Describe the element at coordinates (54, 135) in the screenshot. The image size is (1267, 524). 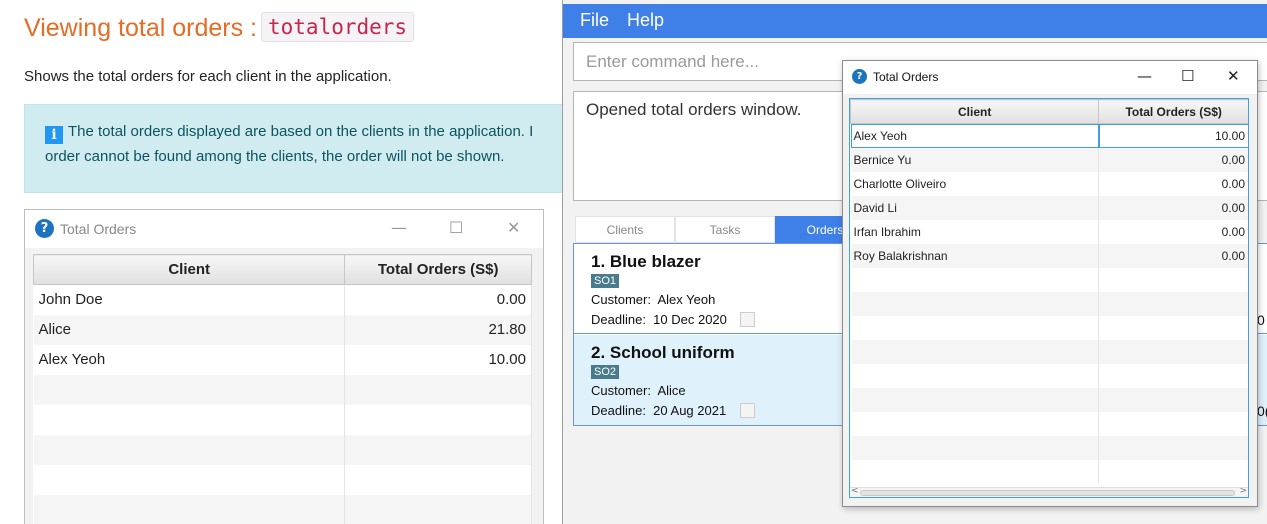
I see `info-icon: i` at that location.